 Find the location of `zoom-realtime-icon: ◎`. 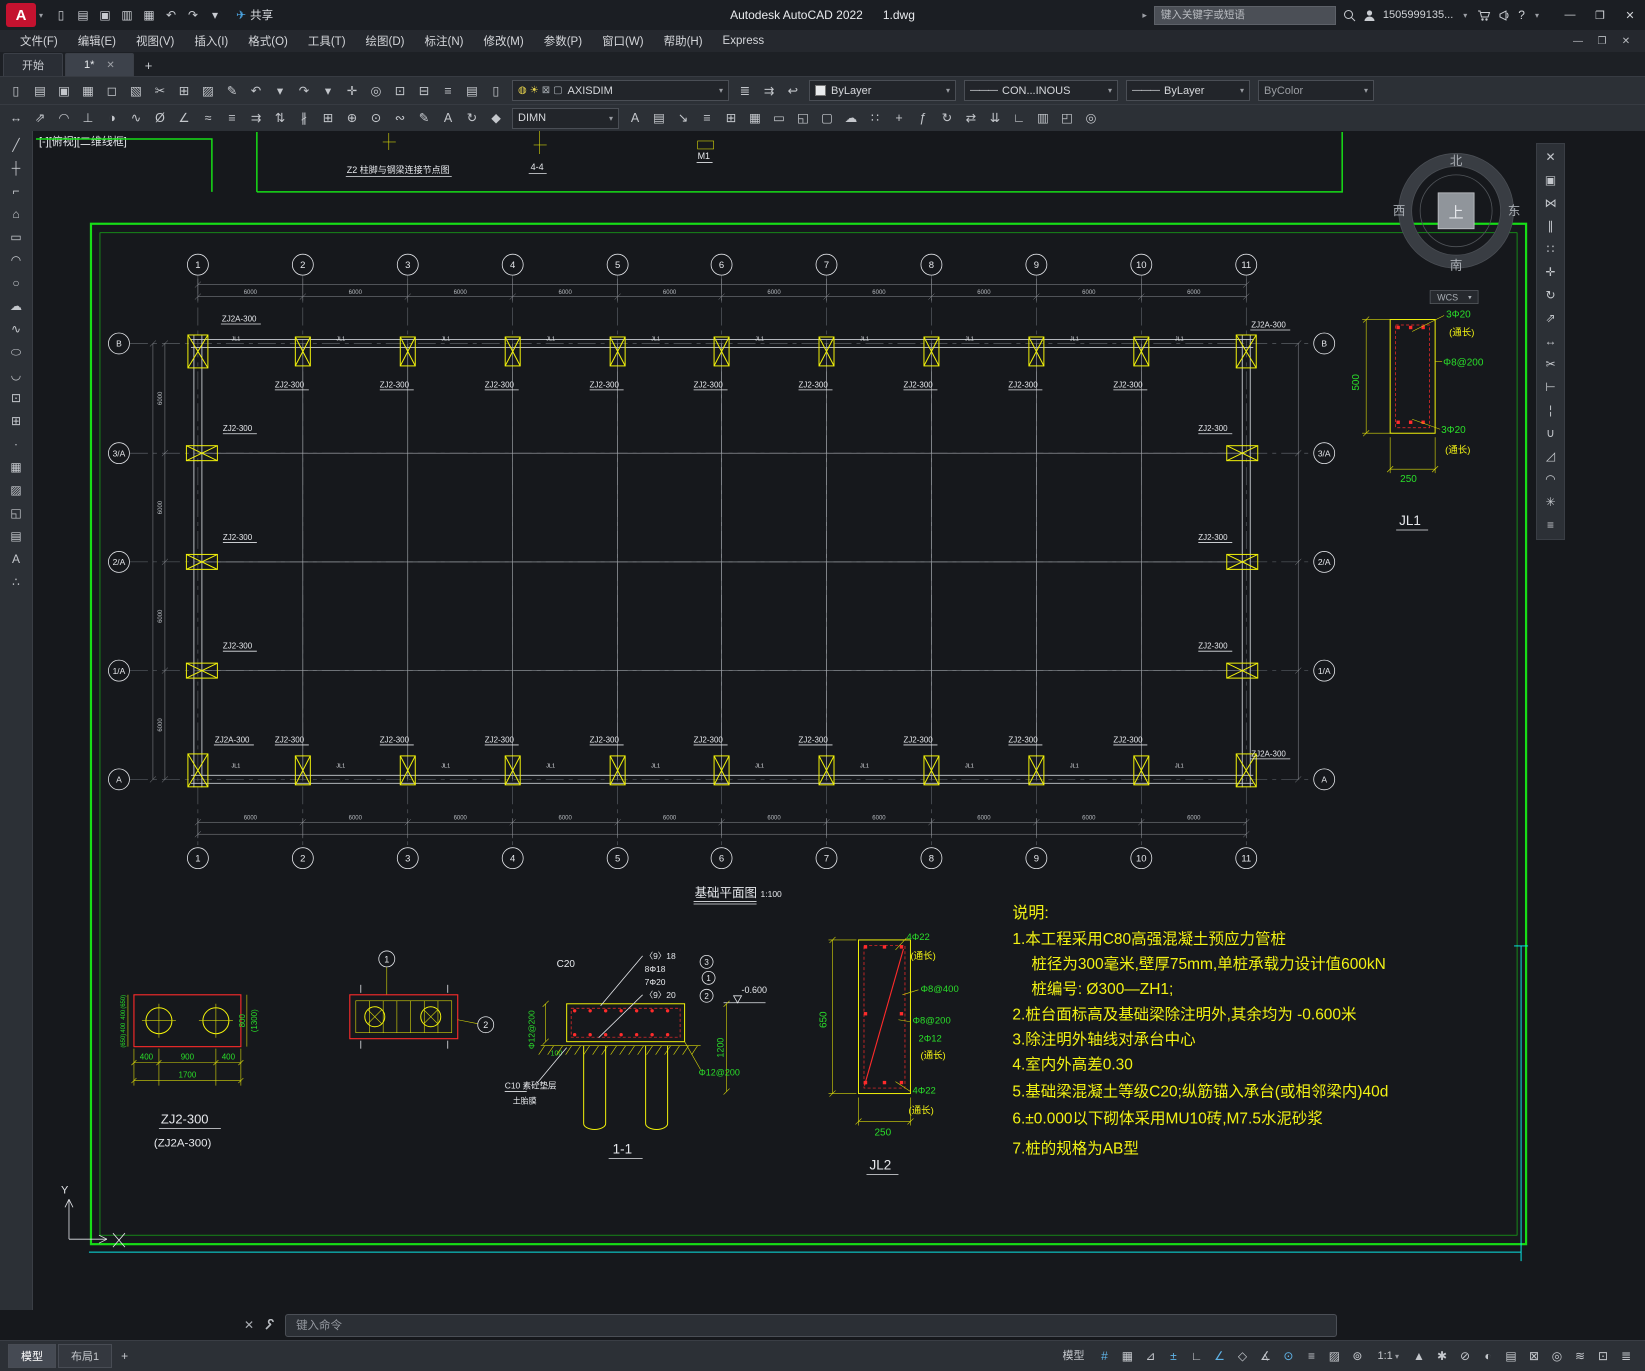

zoom-realtime-icon: ◎ is located at coordinates (376, 91).